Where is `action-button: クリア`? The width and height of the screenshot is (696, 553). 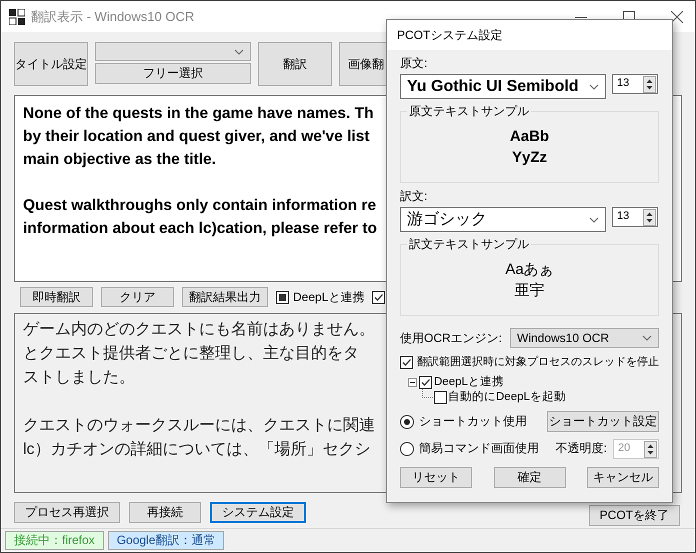
action-button: クリア is located at coordinates (137, 297).